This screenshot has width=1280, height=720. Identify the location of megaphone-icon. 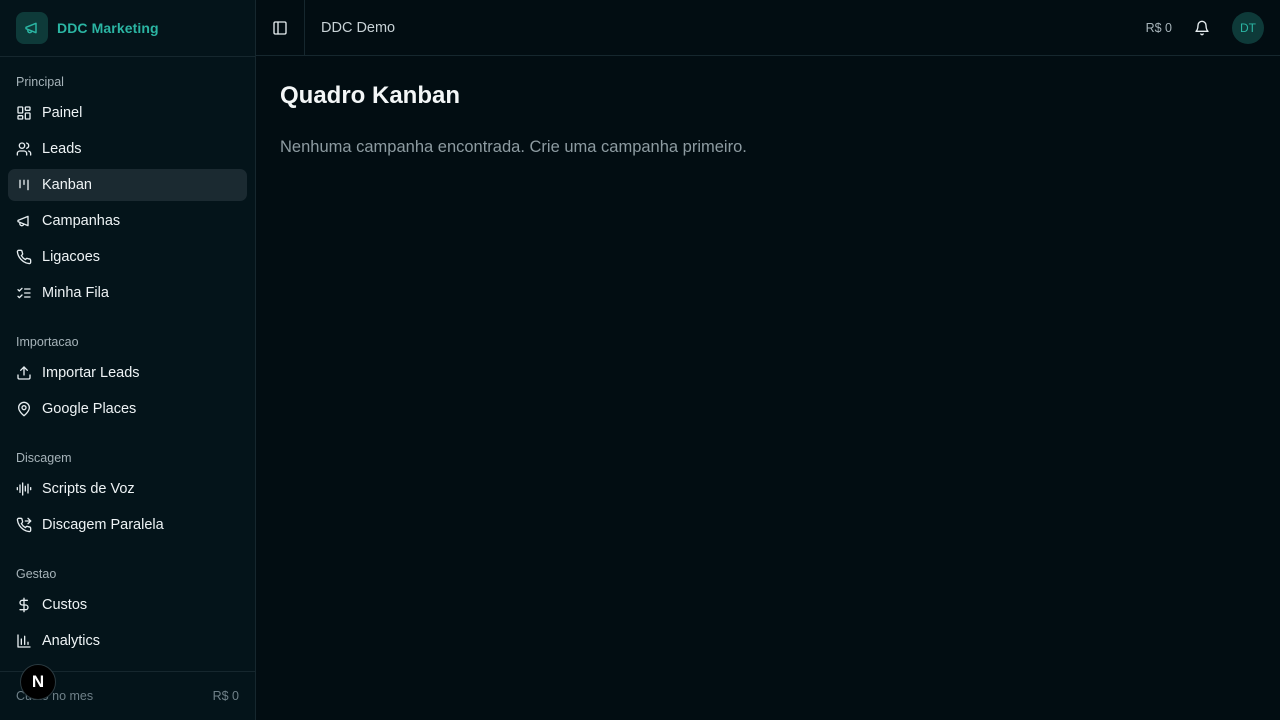
(23, 221).